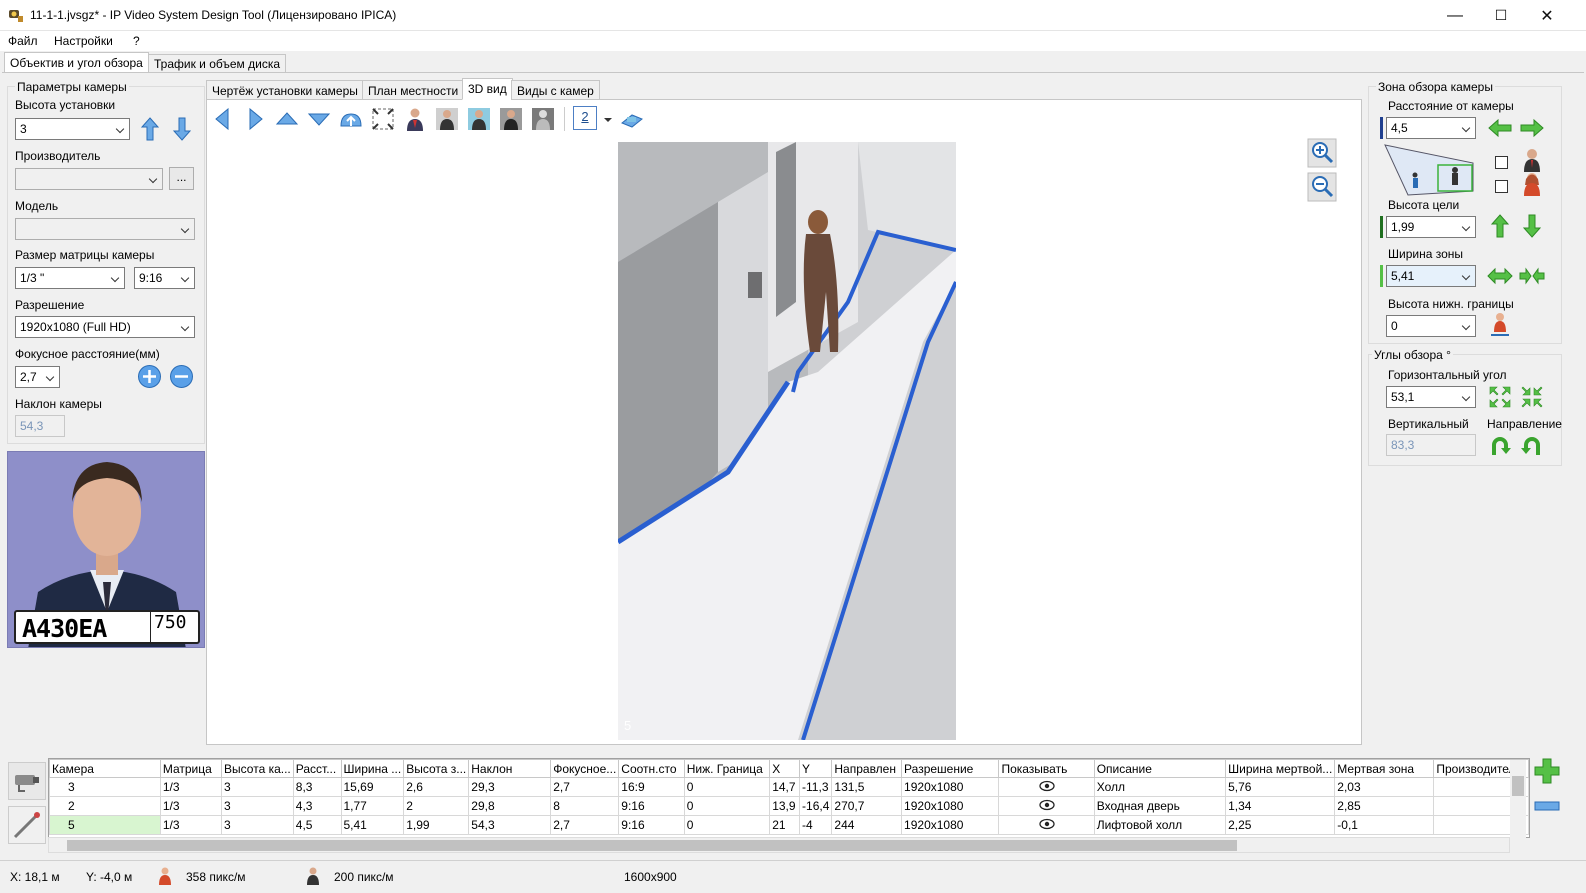 This screenshot has width=1586, height=893. I want to click on menu-help: ?, so click(136, 41).